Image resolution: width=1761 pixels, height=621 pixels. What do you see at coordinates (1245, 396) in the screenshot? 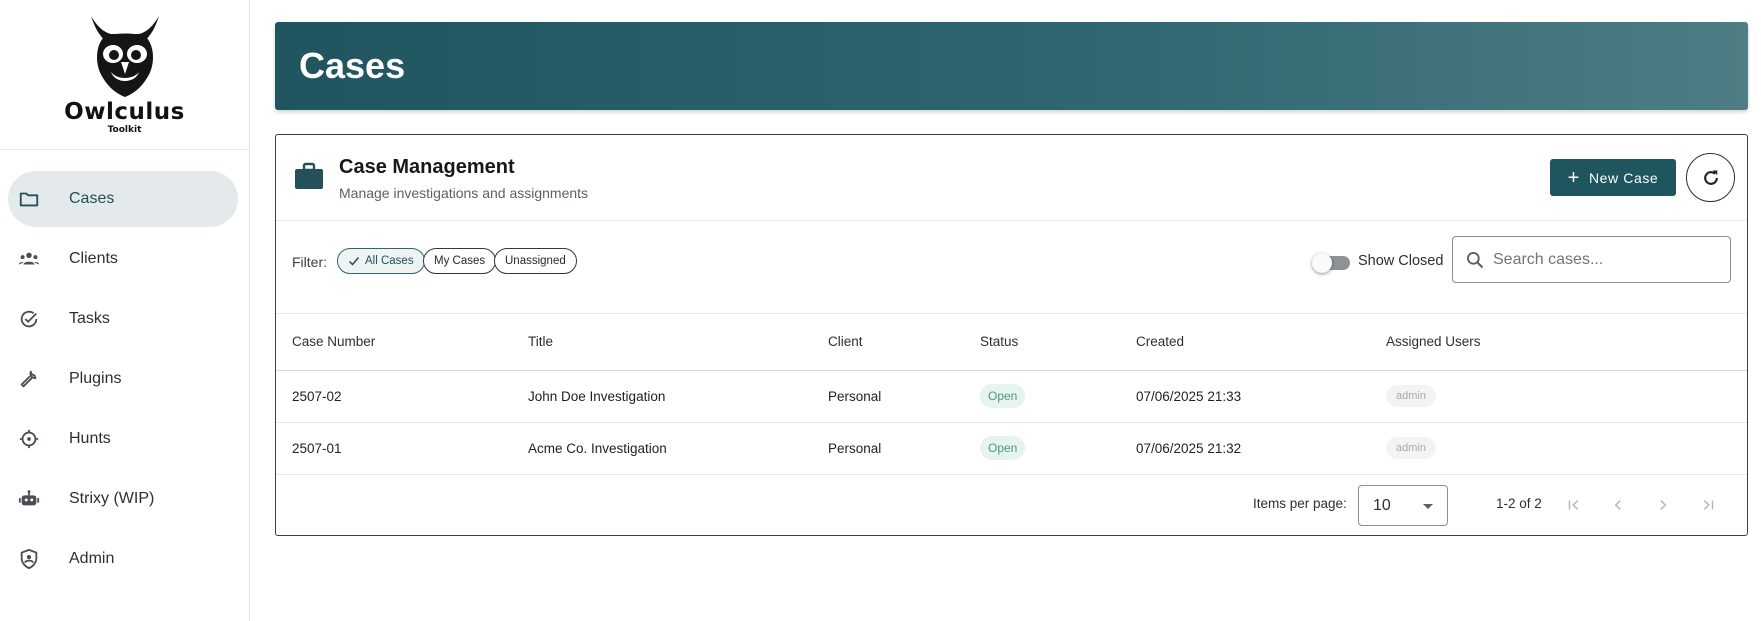
I see `cell-created: 07/06/2025 21:33` at bounding box center [1245, 396].